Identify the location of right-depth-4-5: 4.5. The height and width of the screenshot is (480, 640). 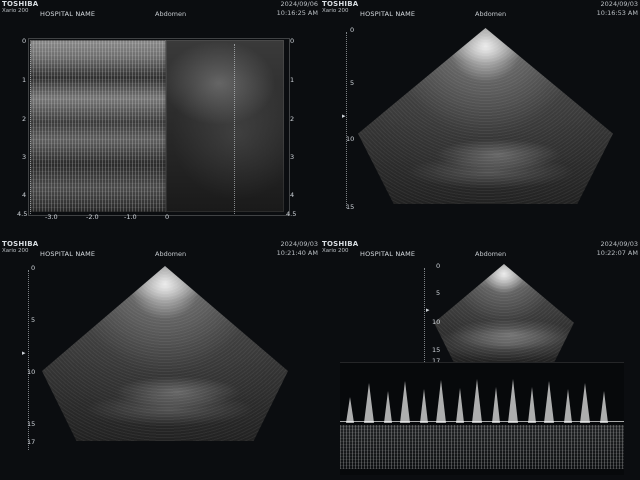
(291, 214).